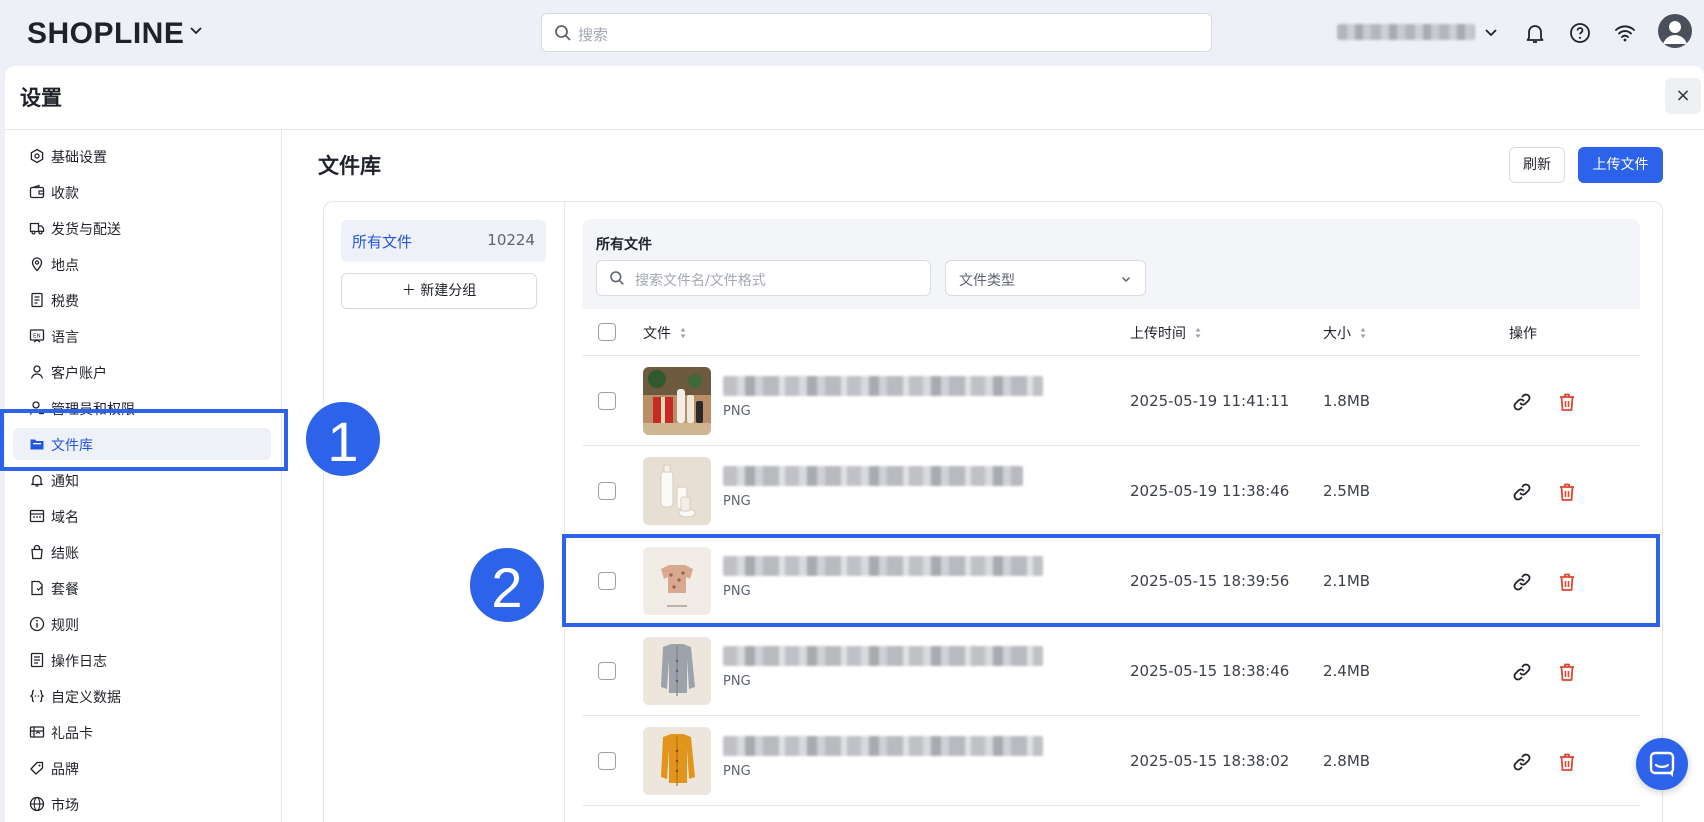  Describe the element at coordinates (65, 302) in the screenshot. I see `sidebar-item-label: 税费` at that location.